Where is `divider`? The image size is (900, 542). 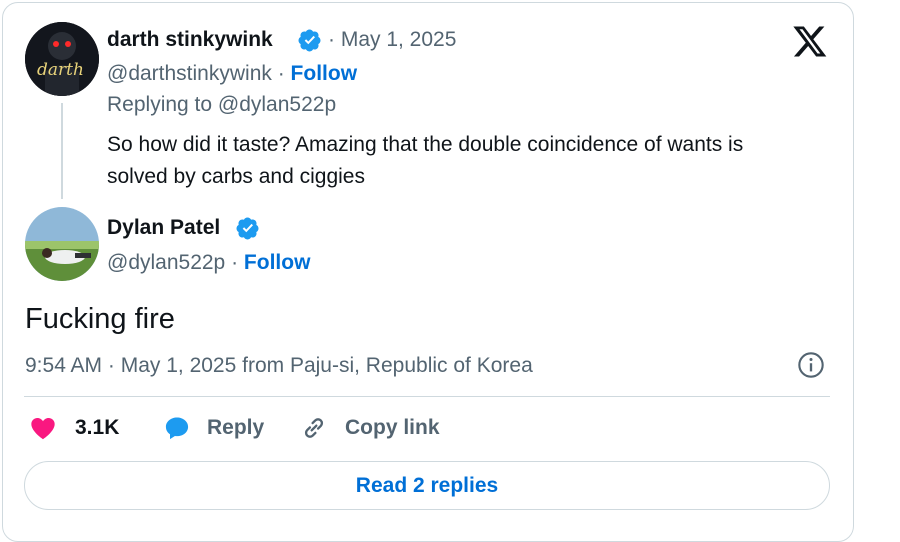
divider is located at coordinates (427, 396).